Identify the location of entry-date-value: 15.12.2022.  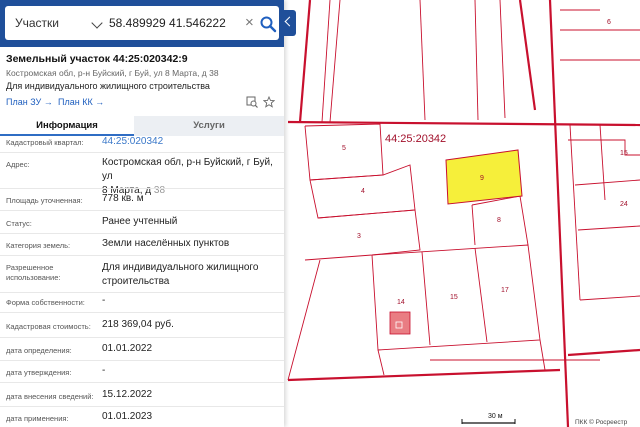
(127, 394).